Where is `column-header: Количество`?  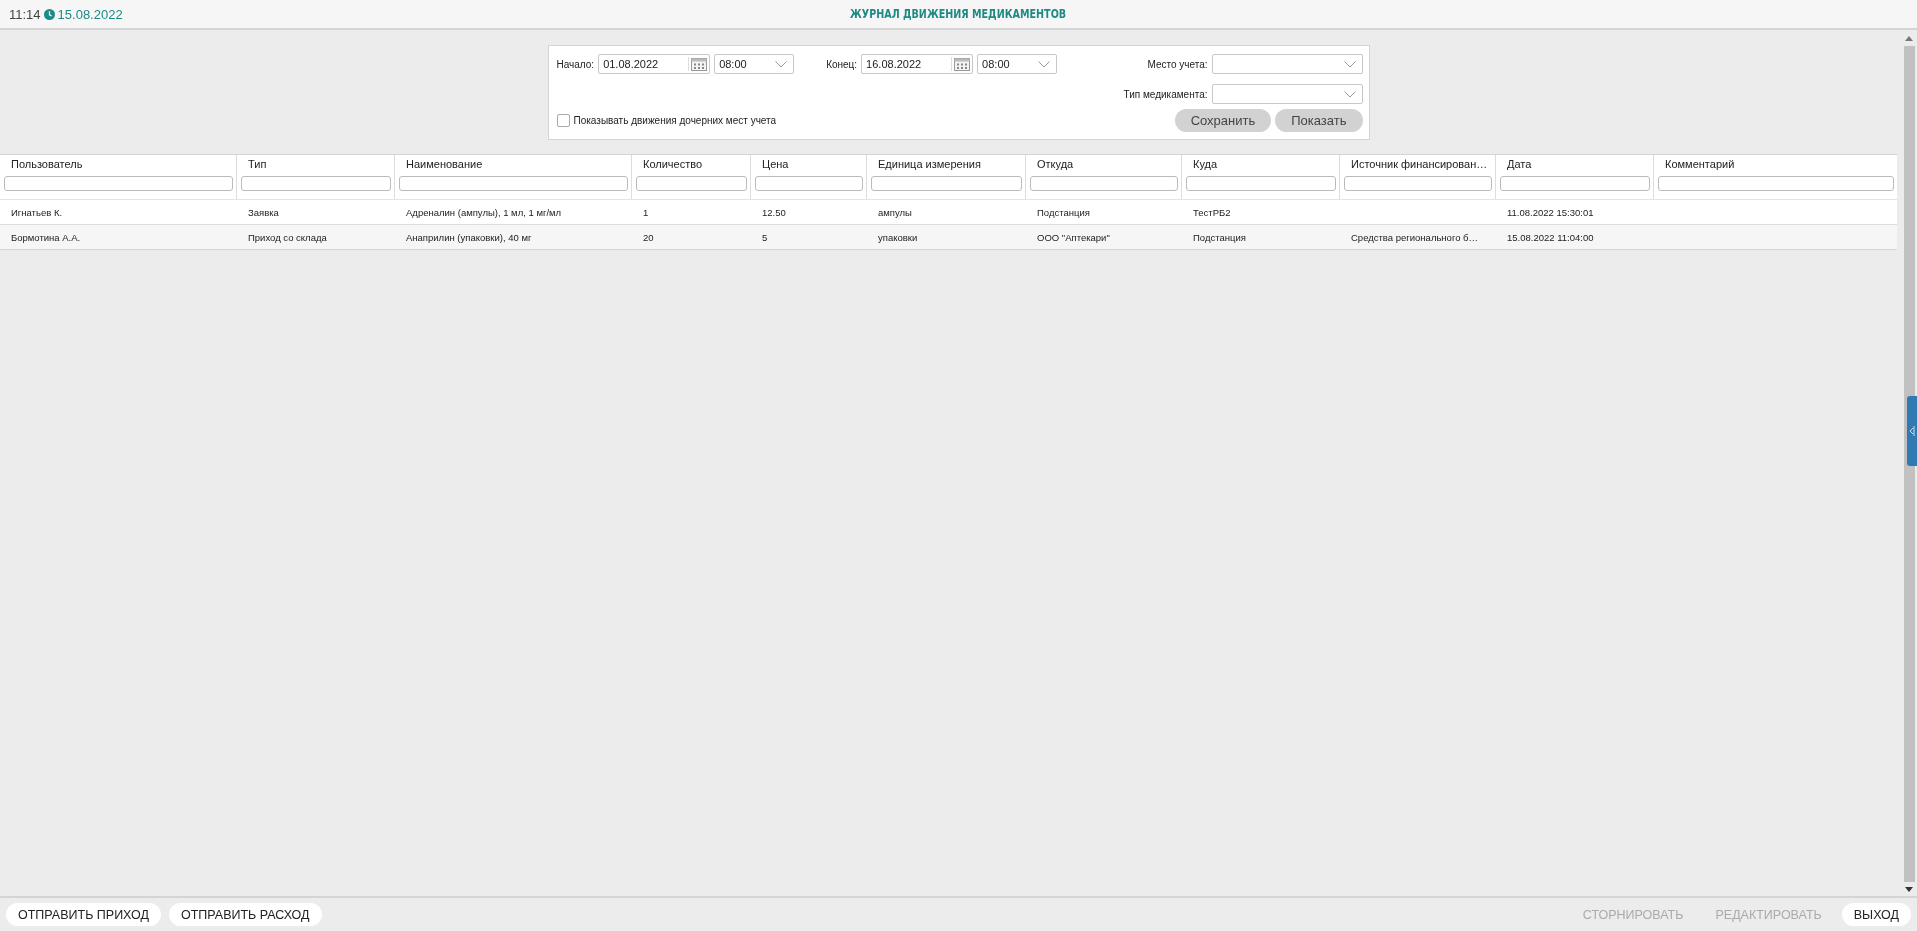 column-header: Количество is located at coordinates (691, 164).